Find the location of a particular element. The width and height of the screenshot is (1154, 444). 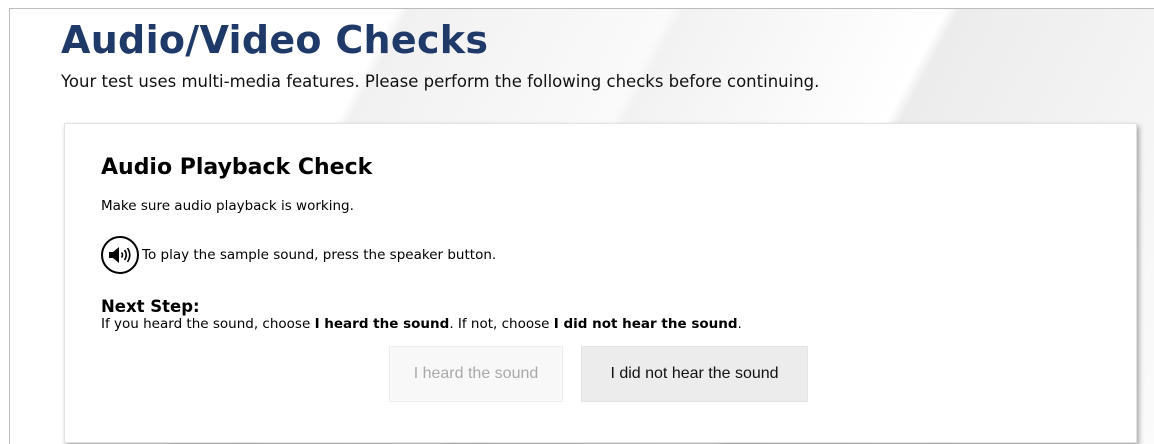

next-step-suffix: . is located at coordinates (739, 324).